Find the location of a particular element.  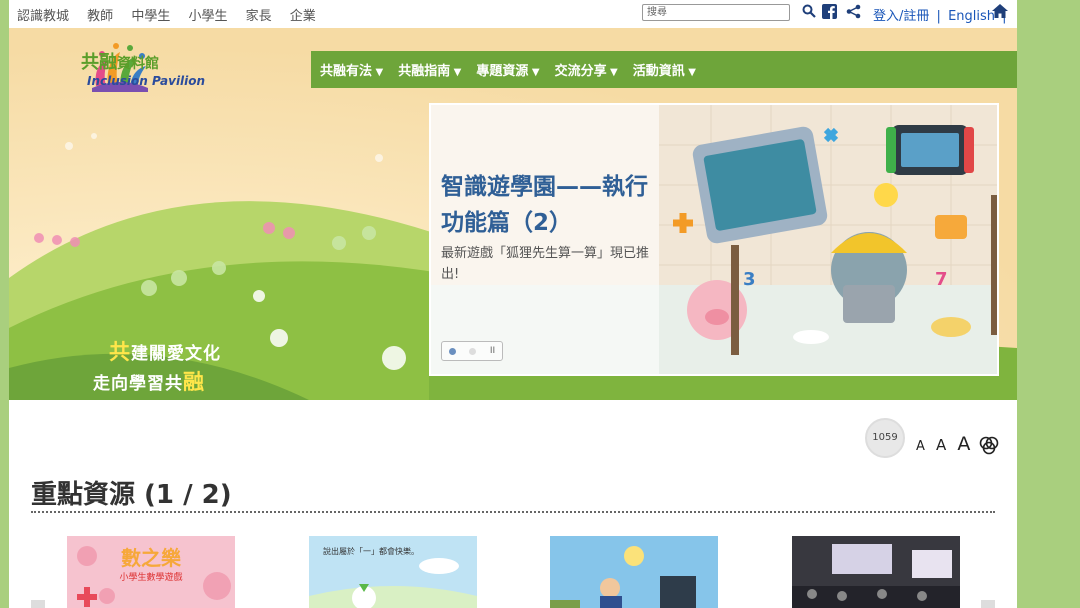

share-icon is located at coordinates (853, 11).